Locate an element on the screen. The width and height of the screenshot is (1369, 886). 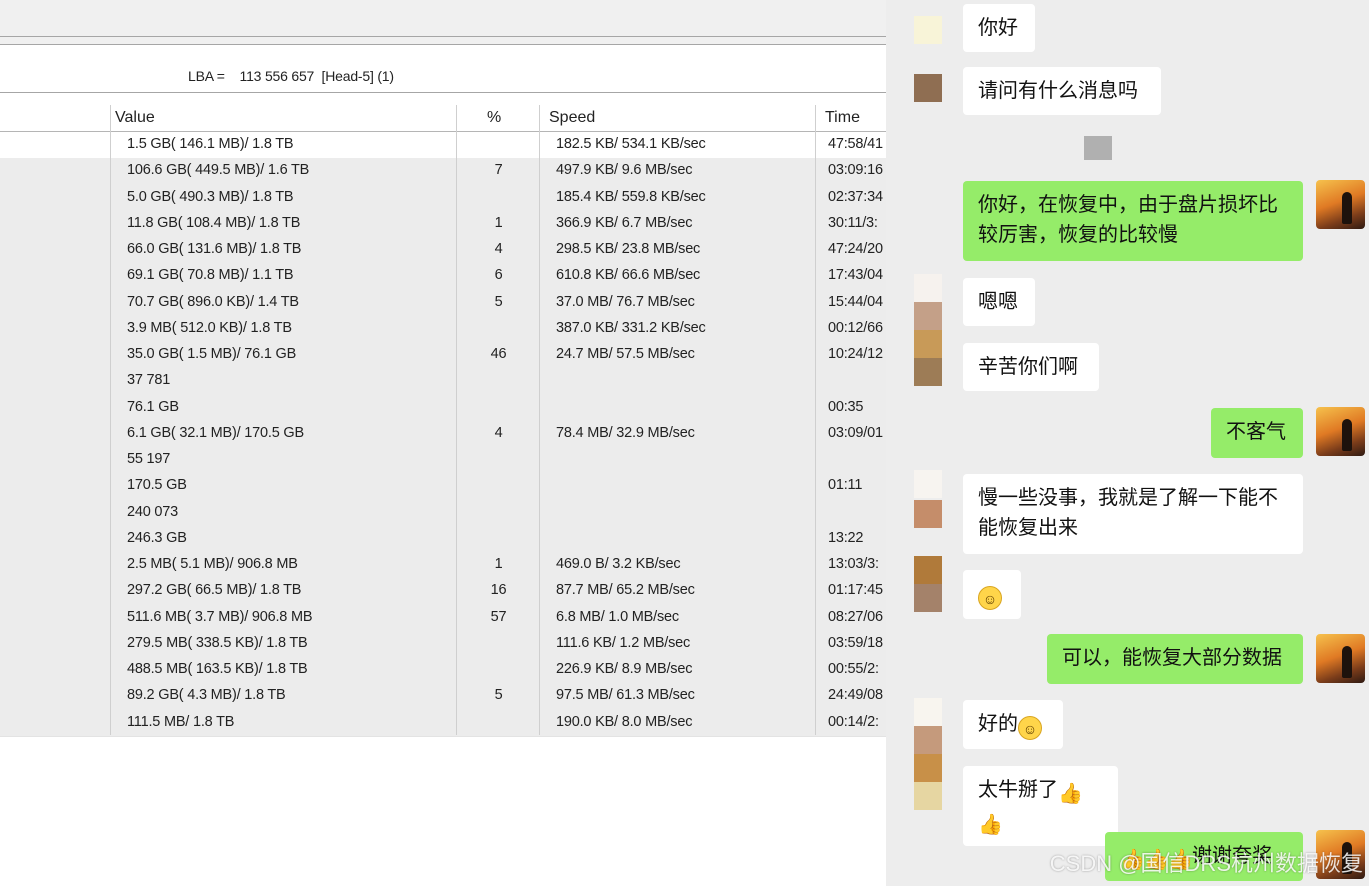
table-row: 246.3 GB 13:22 is located at coordinates (443, 539).